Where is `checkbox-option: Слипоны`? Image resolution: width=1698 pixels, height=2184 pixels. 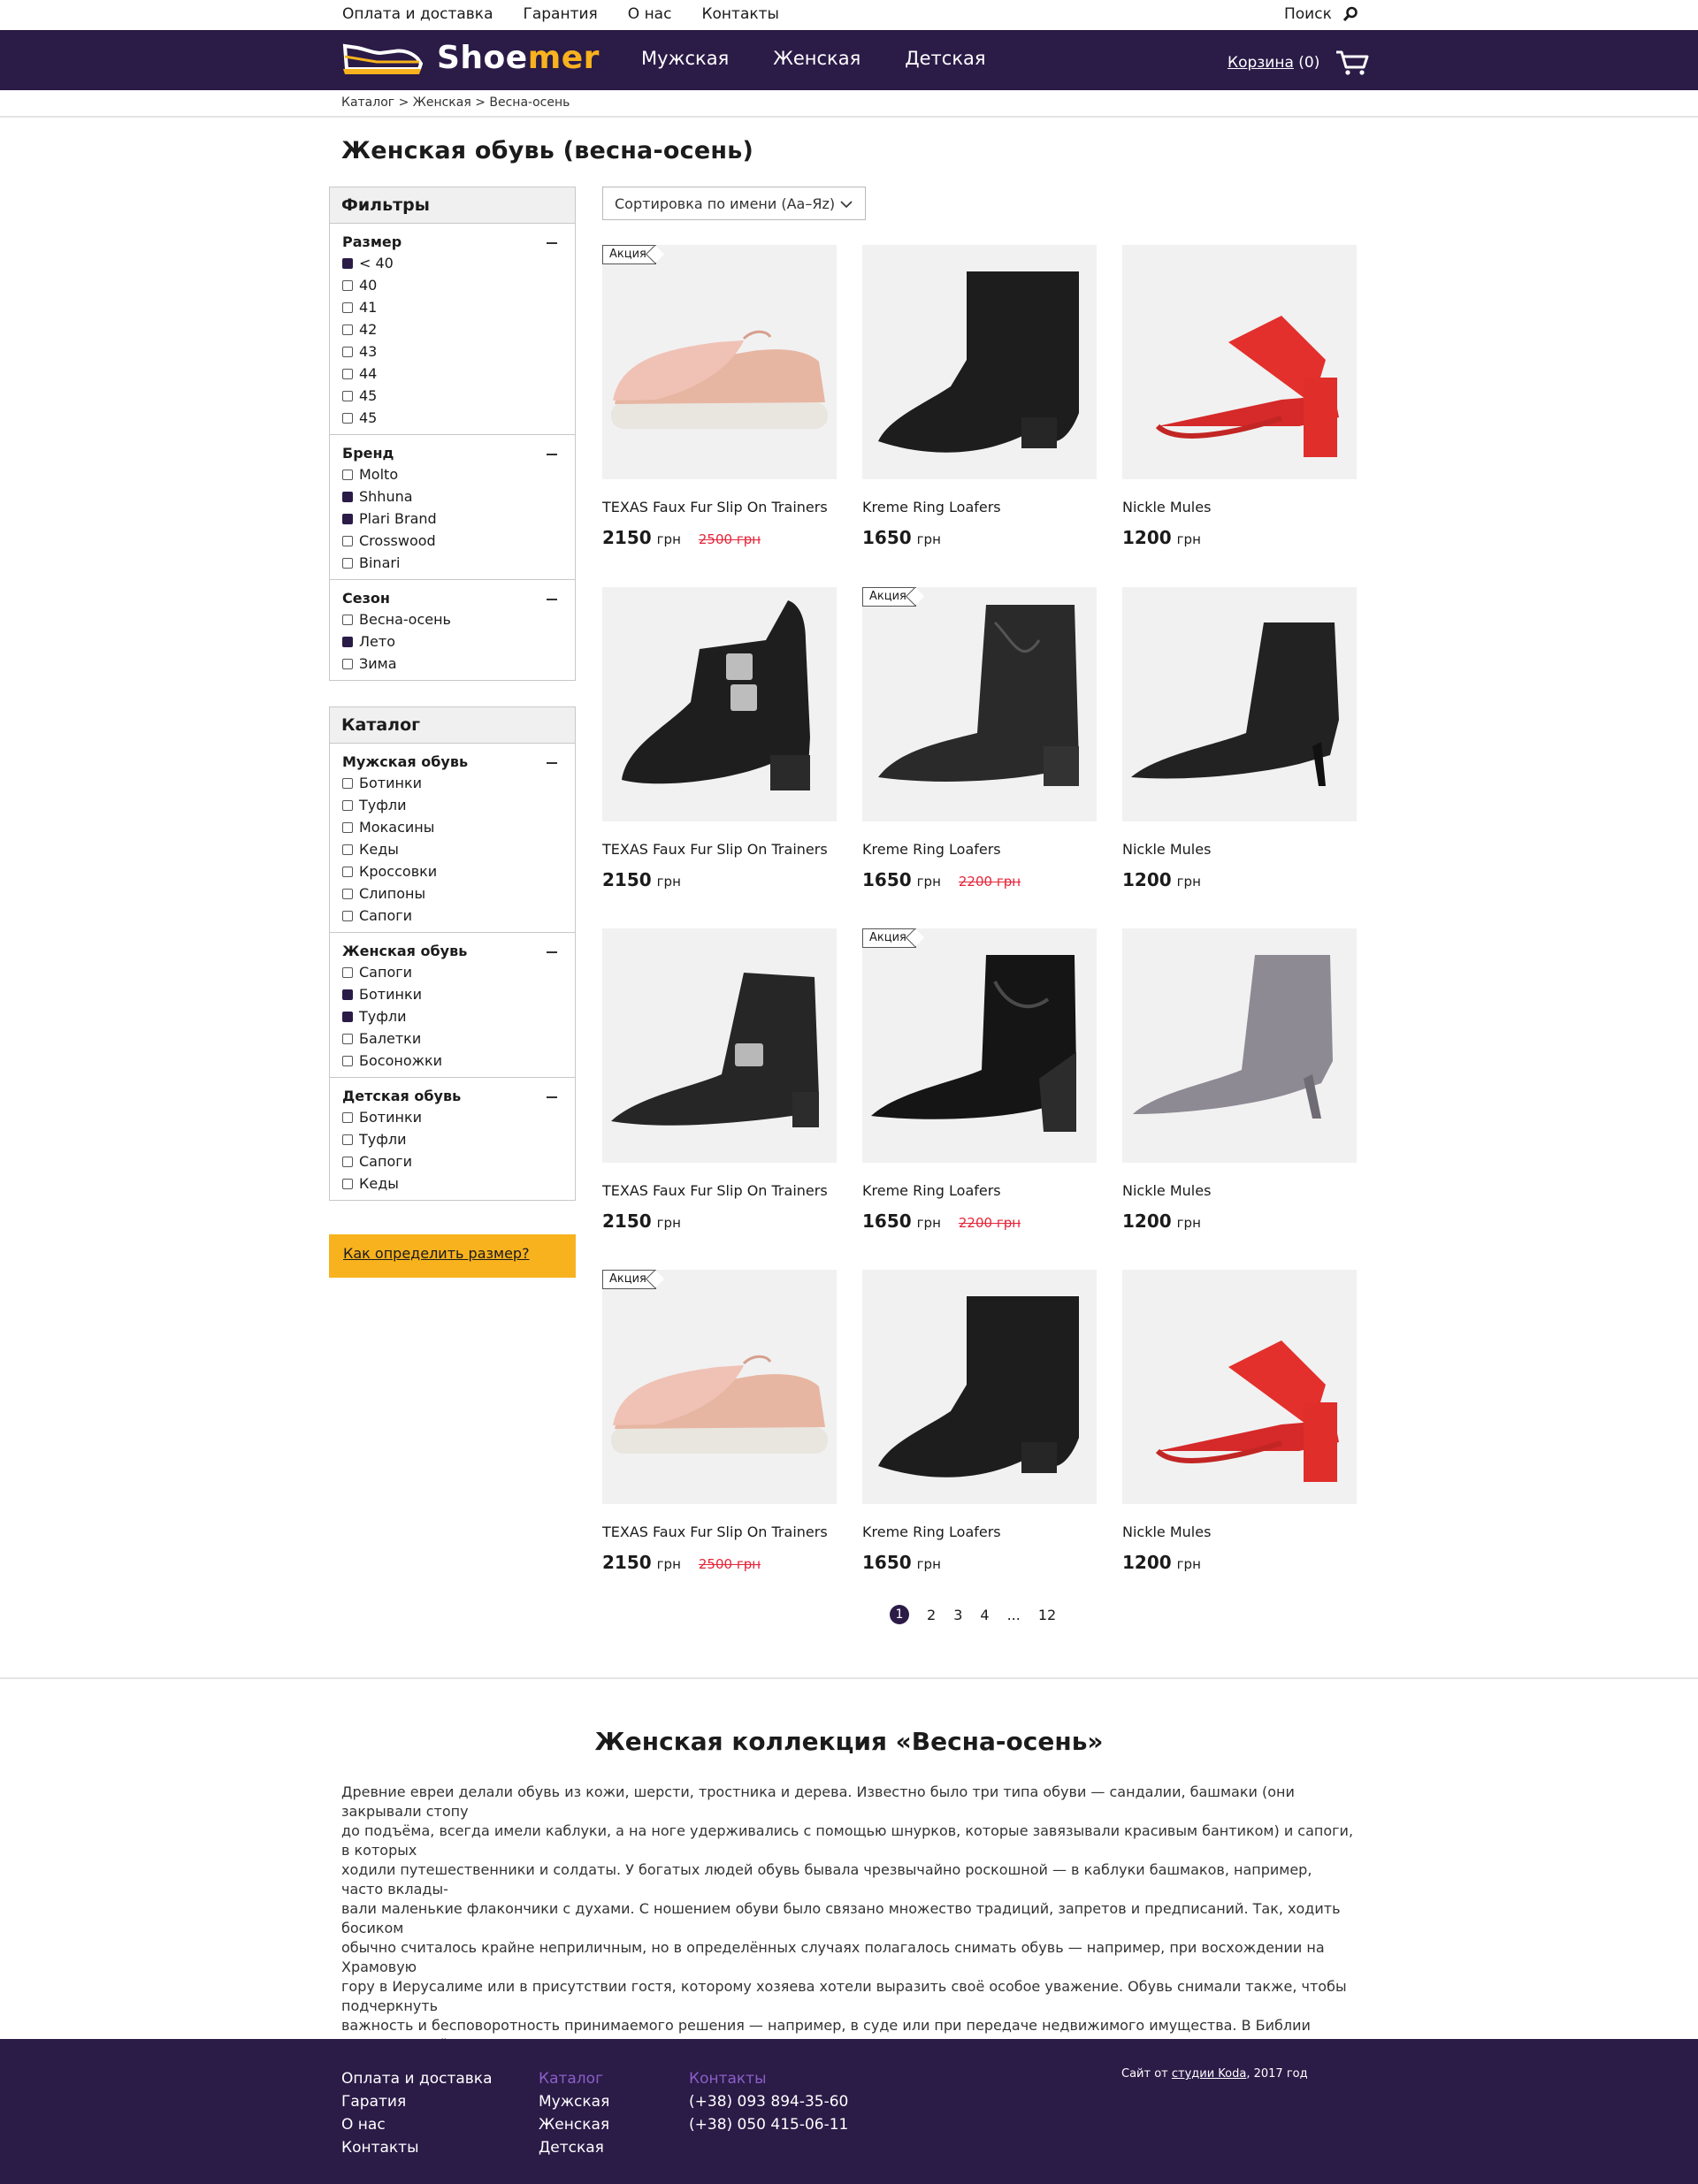 checkbox-option: Слипоны is located at coordinates (459, 893).